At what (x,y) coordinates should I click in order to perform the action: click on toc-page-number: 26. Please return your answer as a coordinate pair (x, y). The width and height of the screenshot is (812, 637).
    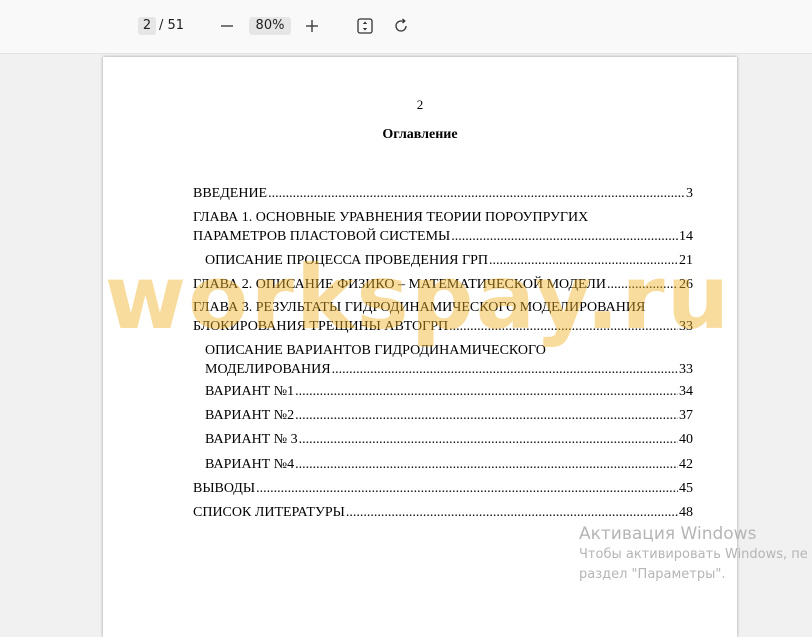
    Looking at the image, I should click on (686, 284).